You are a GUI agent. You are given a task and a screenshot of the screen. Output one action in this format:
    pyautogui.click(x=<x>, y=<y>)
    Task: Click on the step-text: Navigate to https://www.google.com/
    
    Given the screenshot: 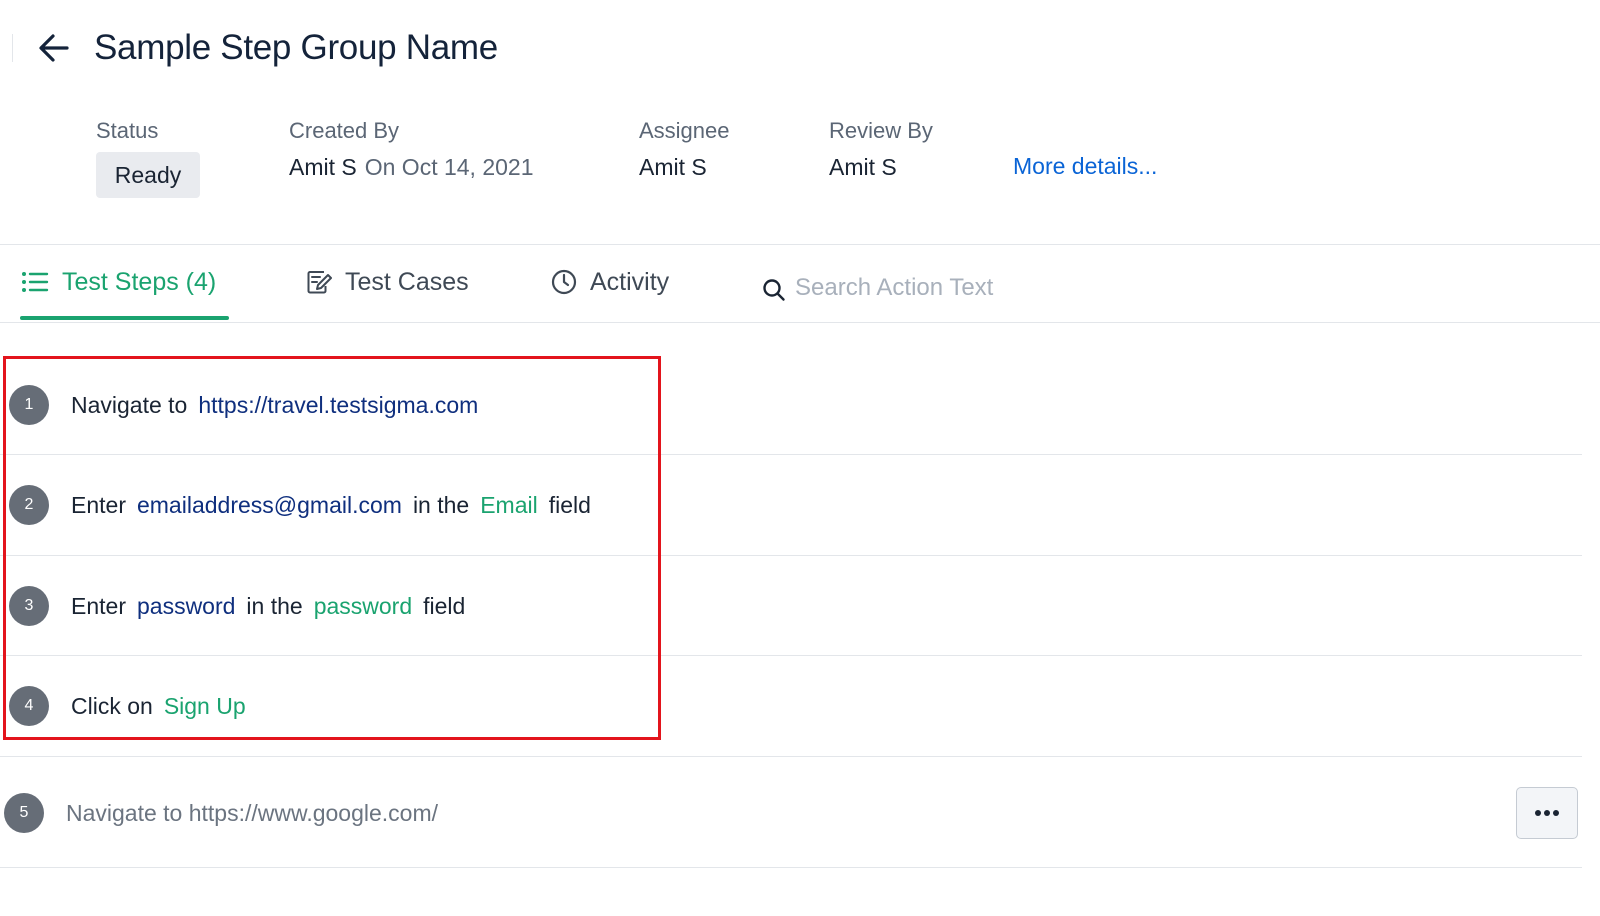 What is the action you would take?
    pyautogui.click(x=257, y=813)
    